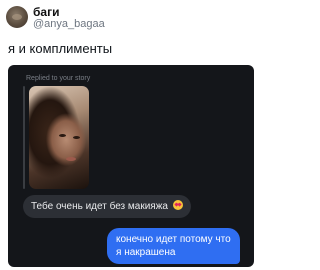  I want to click on story-lips, so click(71, 159).